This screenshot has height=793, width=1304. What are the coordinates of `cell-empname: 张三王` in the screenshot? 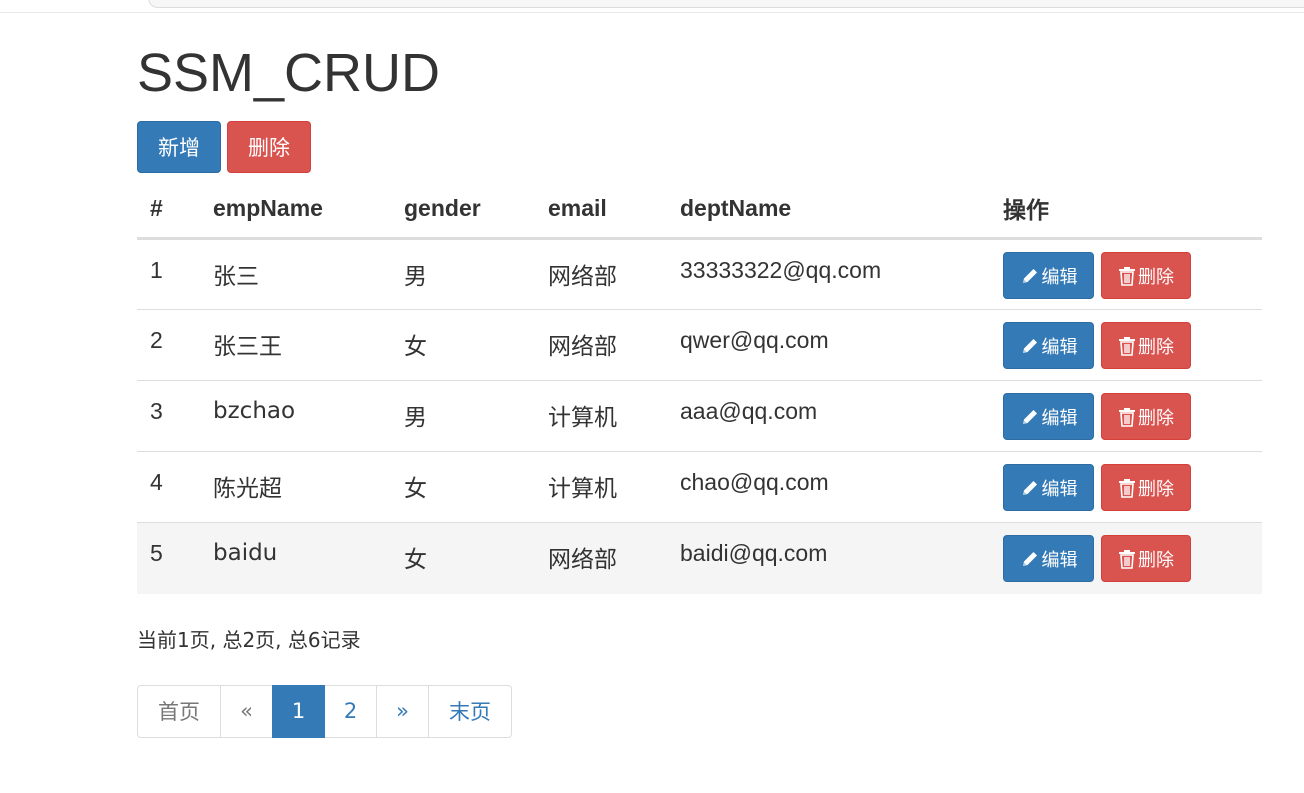 It's located at (295, 345).